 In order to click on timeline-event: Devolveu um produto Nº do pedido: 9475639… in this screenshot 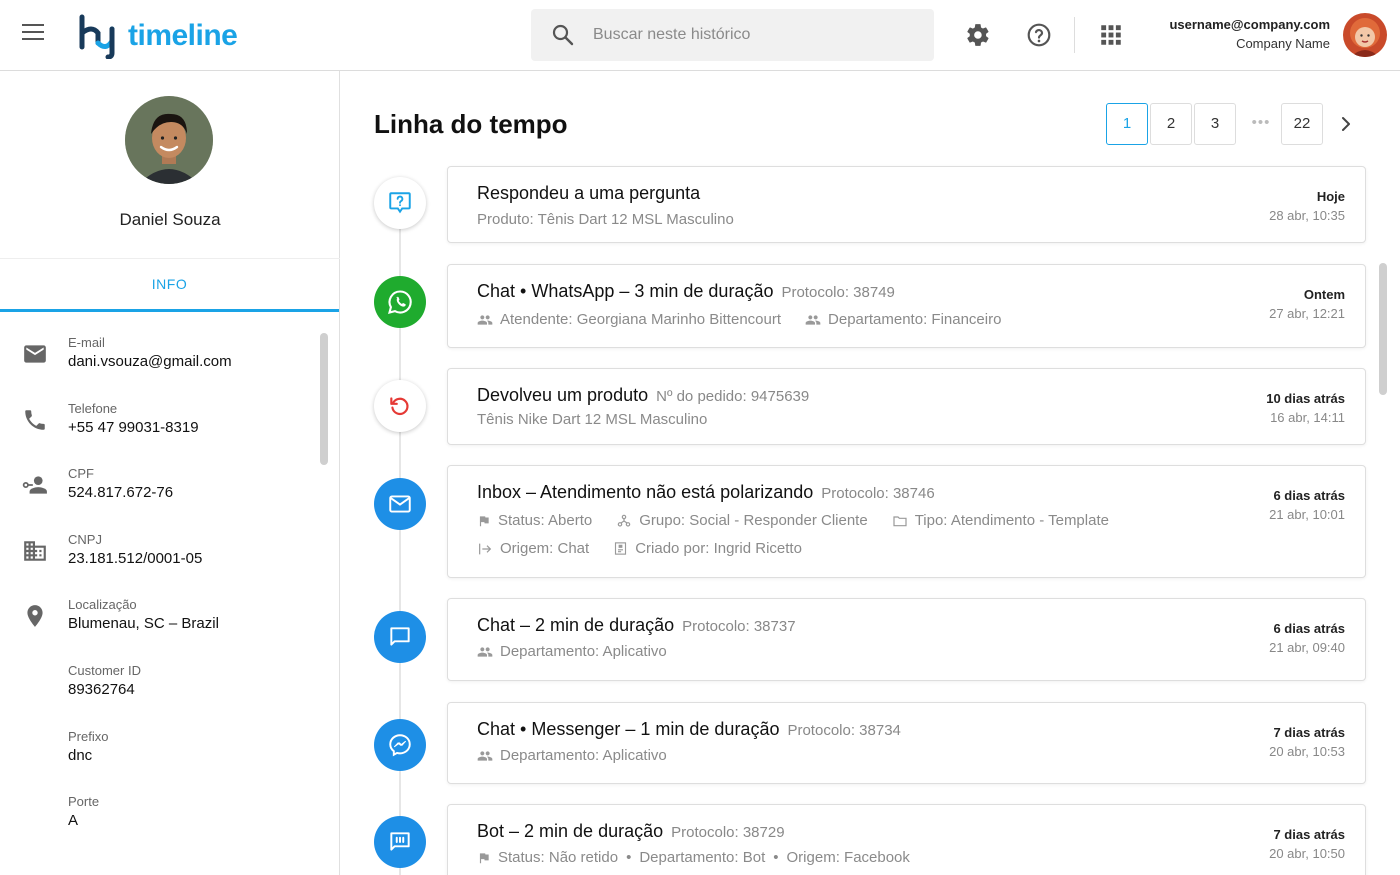, I will do `click(906, 406)`.